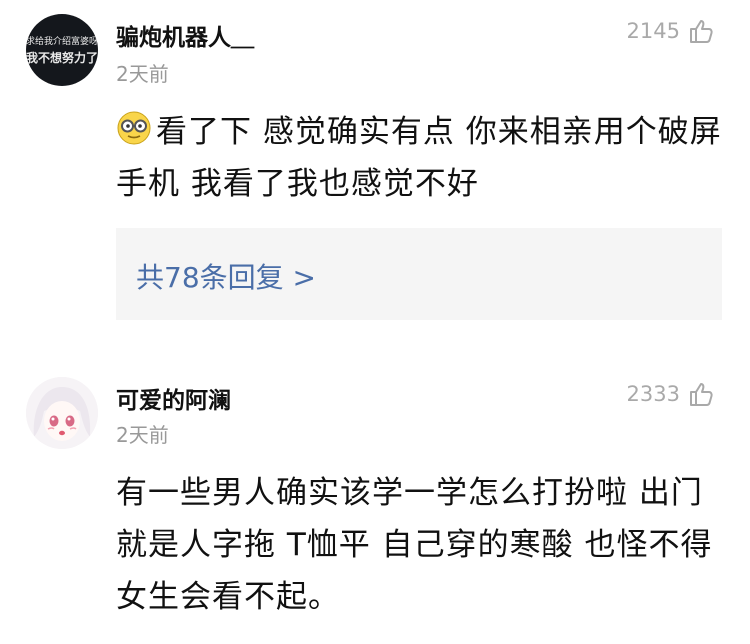 The width and height of the screenshot is (750, 644). Describe the element at coordinates (134, 128) in the screenshot. I see `nerd-face-emoji-icon` at that location.